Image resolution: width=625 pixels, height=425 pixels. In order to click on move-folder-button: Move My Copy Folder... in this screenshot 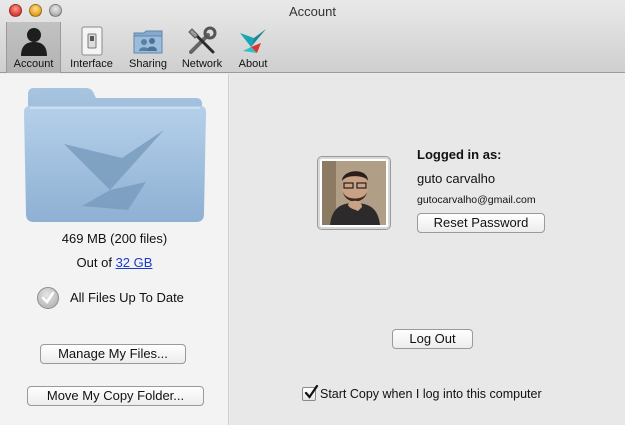, I will do `click(115, 396)`.